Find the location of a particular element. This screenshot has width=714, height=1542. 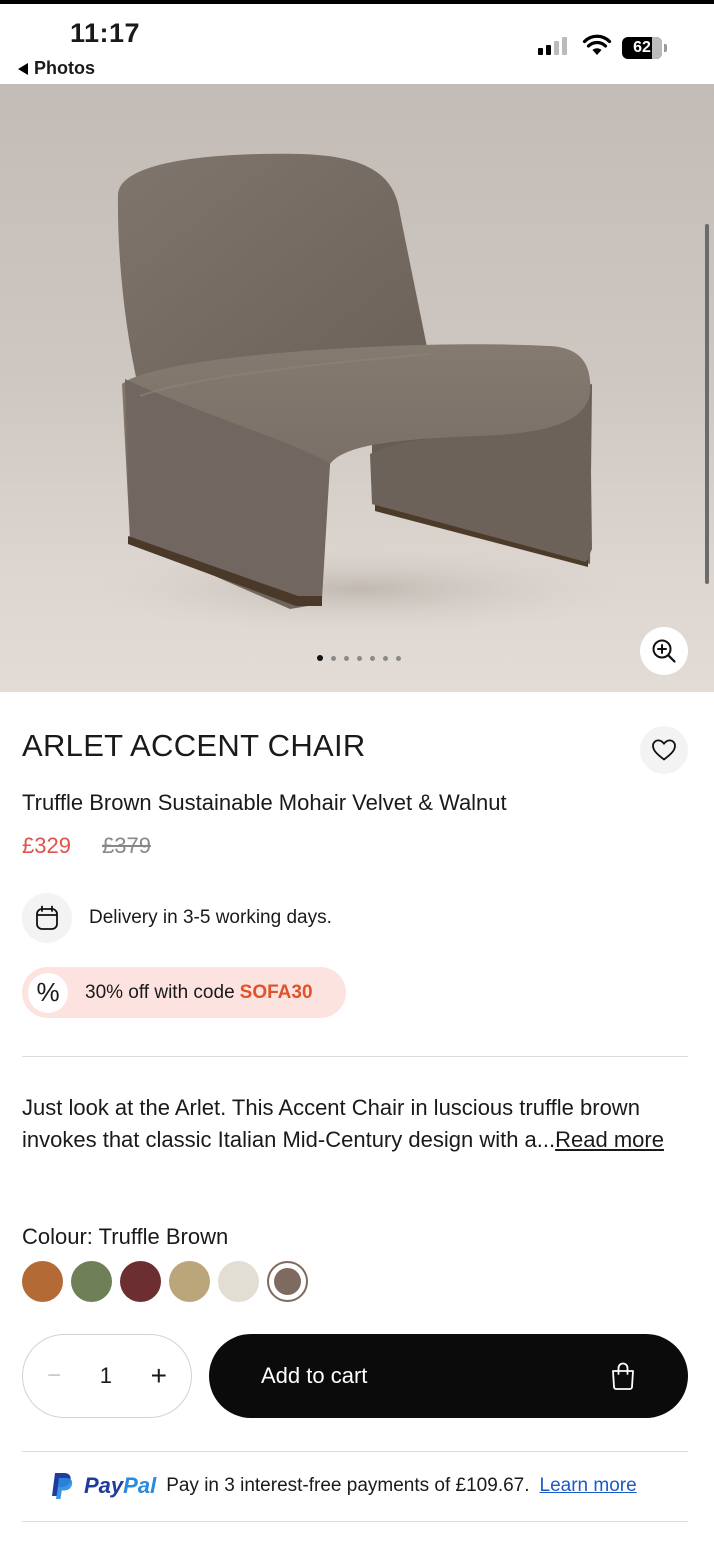

colour-swatch-cream is located at coordinates (238, 1281).